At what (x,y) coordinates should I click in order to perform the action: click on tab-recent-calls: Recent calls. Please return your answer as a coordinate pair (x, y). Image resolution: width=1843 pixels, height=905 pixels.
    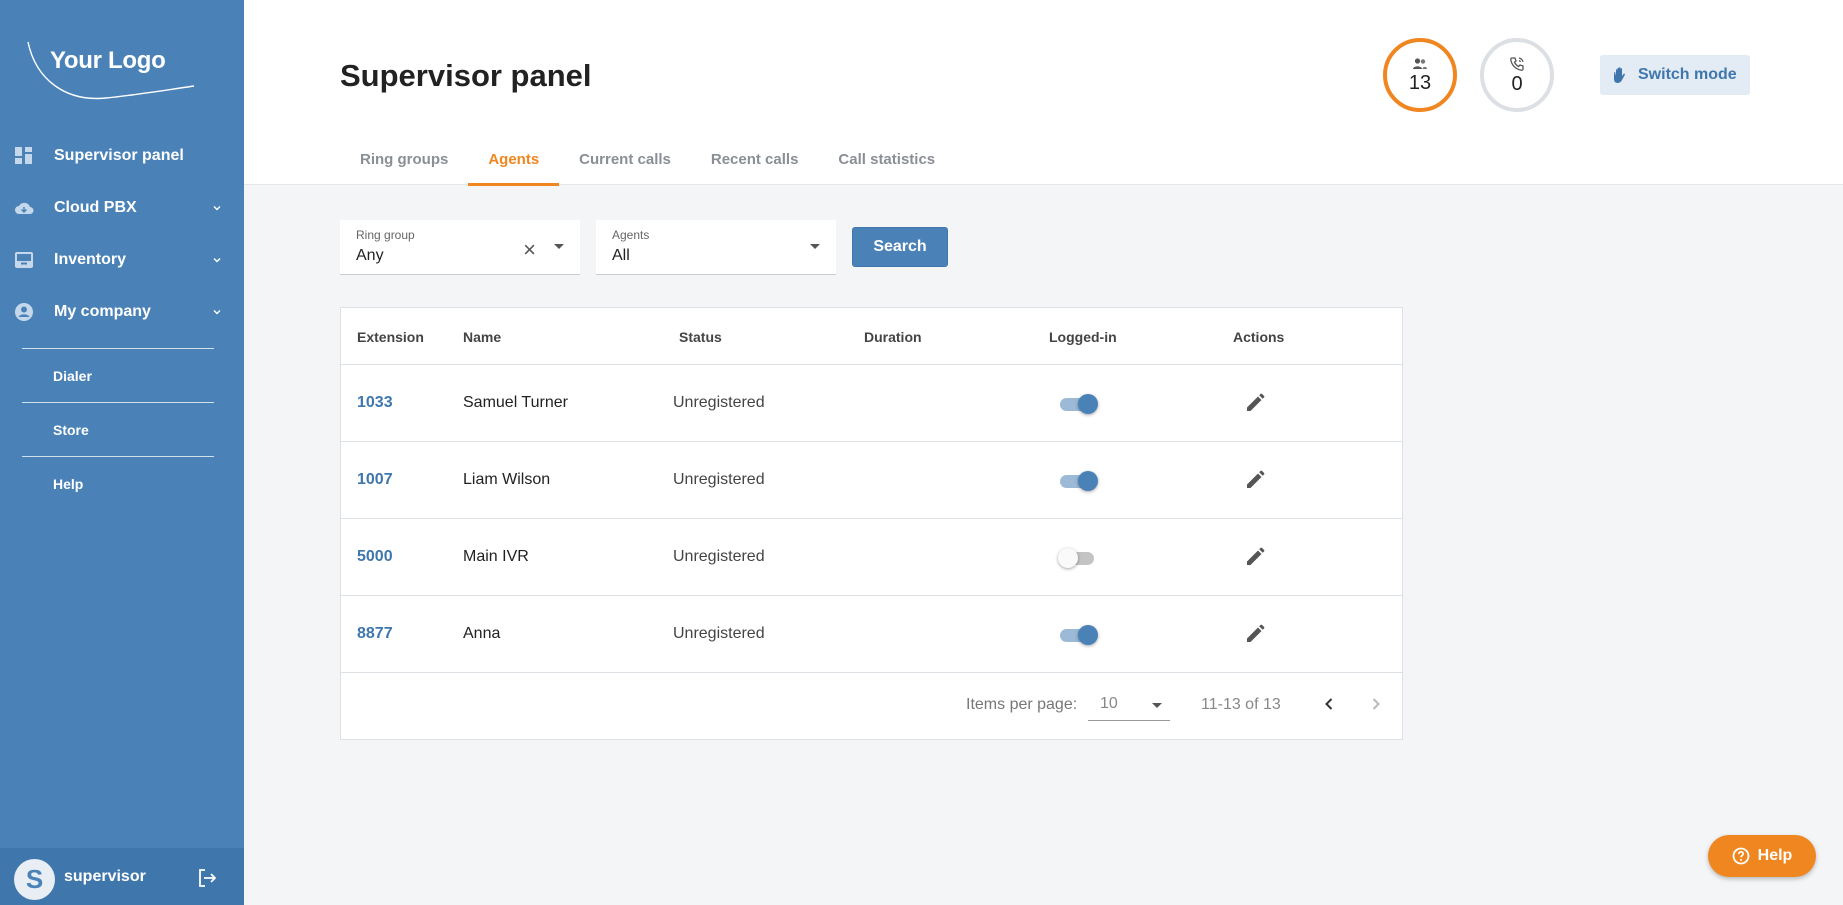
    Looking at the image, I should click on (755, 161).